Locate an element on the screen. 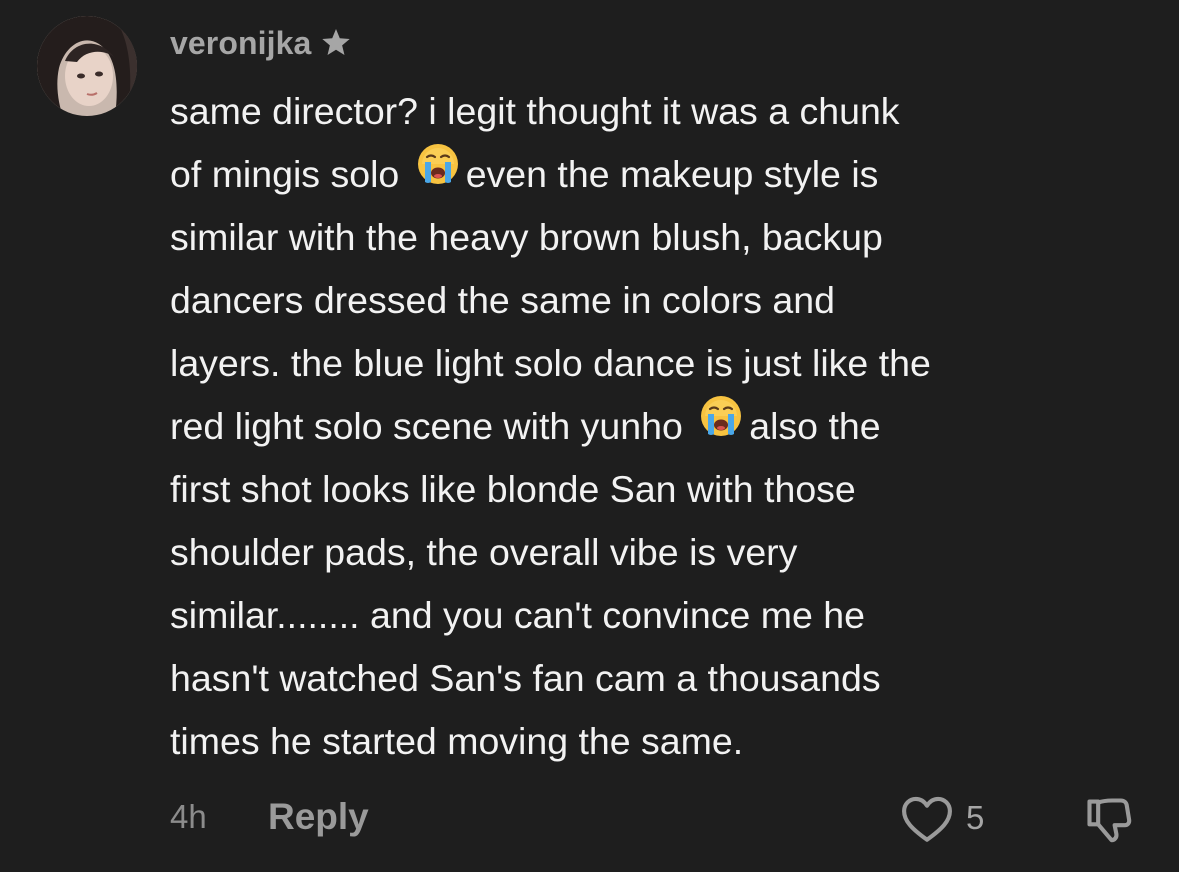 Image resolution: width=1179 pixels, height=872 pixels. comment-line: of mingis solo even the makeup style is is located at coordinates (665, 174).